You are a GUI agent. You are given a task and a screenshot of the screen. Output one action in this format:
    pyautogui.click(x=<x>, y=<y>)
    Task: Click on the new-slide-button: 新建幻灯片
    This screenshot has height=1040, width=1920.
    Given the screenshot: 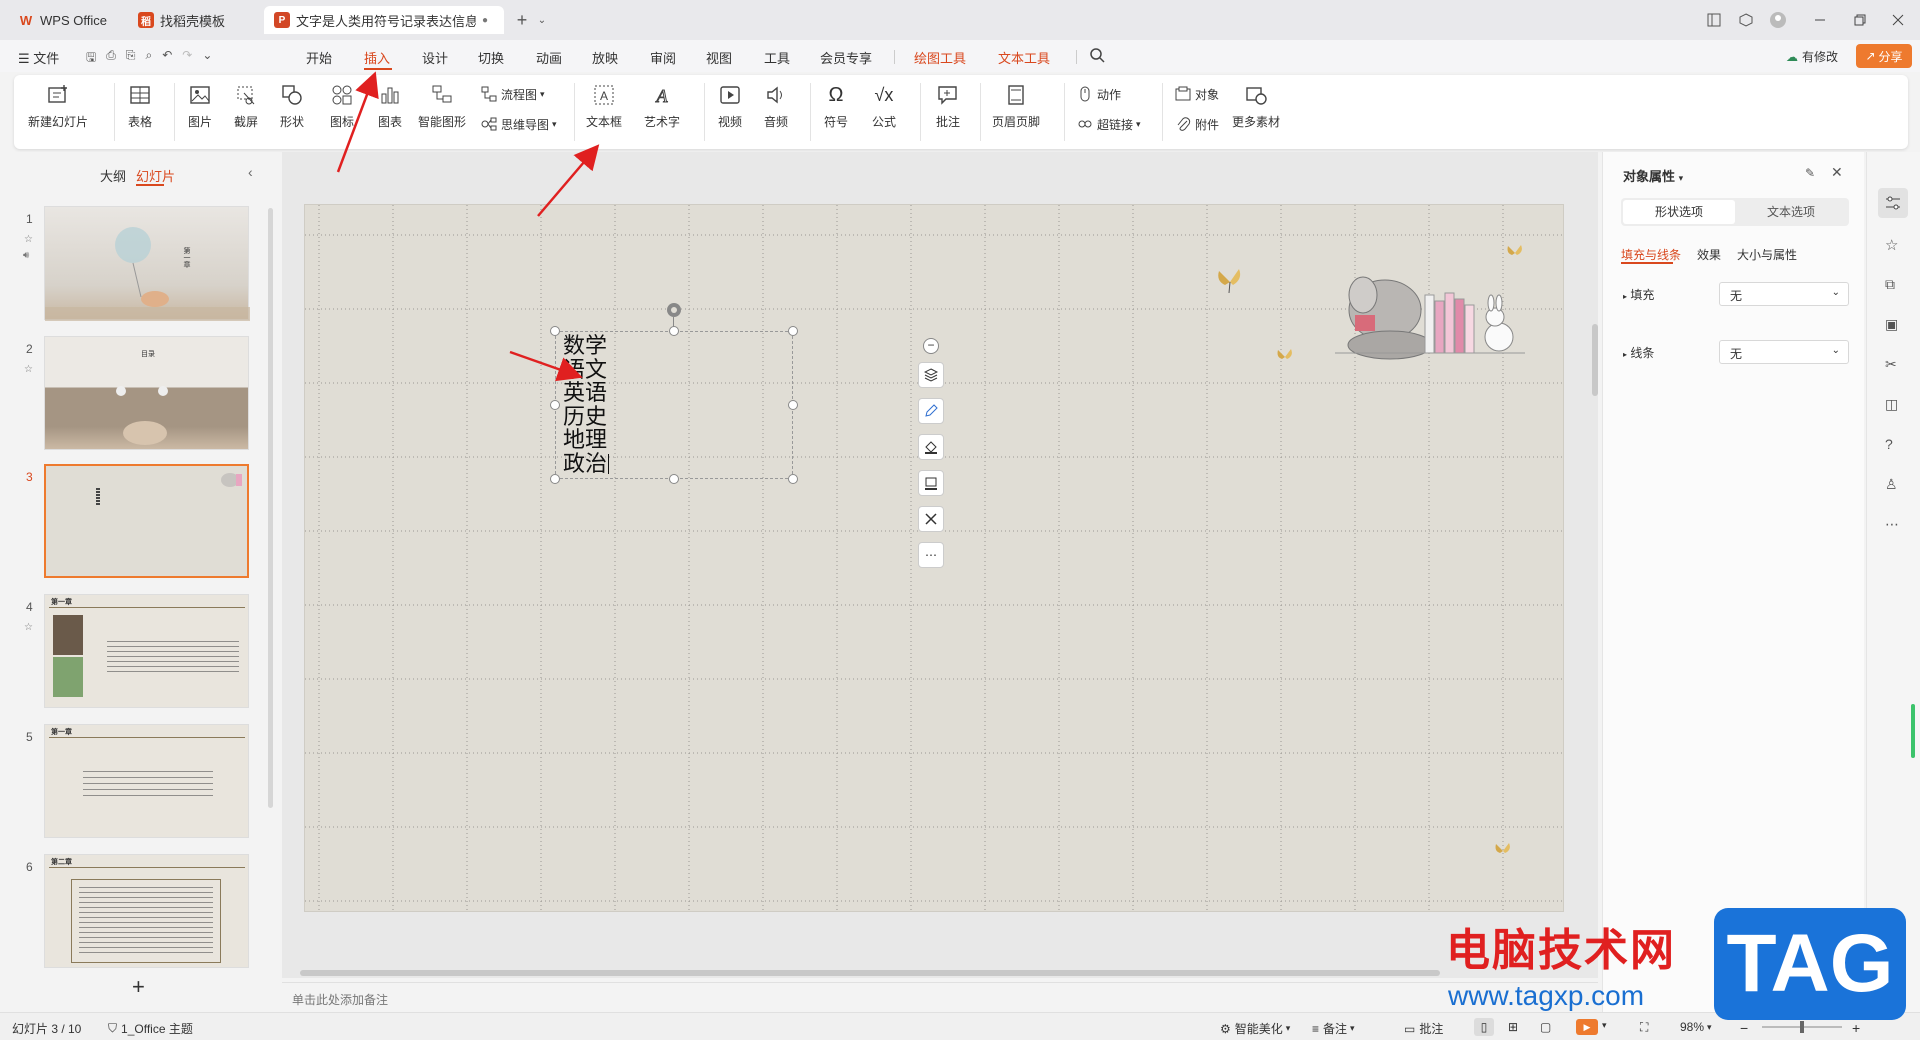 What is the action you would take?
    pyautogui.click(x=58, y=105)
    